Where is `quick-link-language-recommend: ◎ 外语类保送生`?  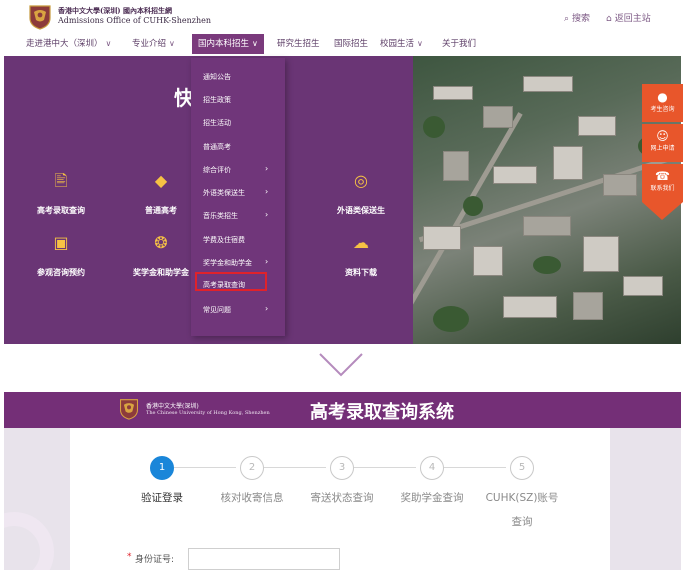
quick-link-language-recommend: ◎ 外语类保送生 is located at coordinates (361, 194).